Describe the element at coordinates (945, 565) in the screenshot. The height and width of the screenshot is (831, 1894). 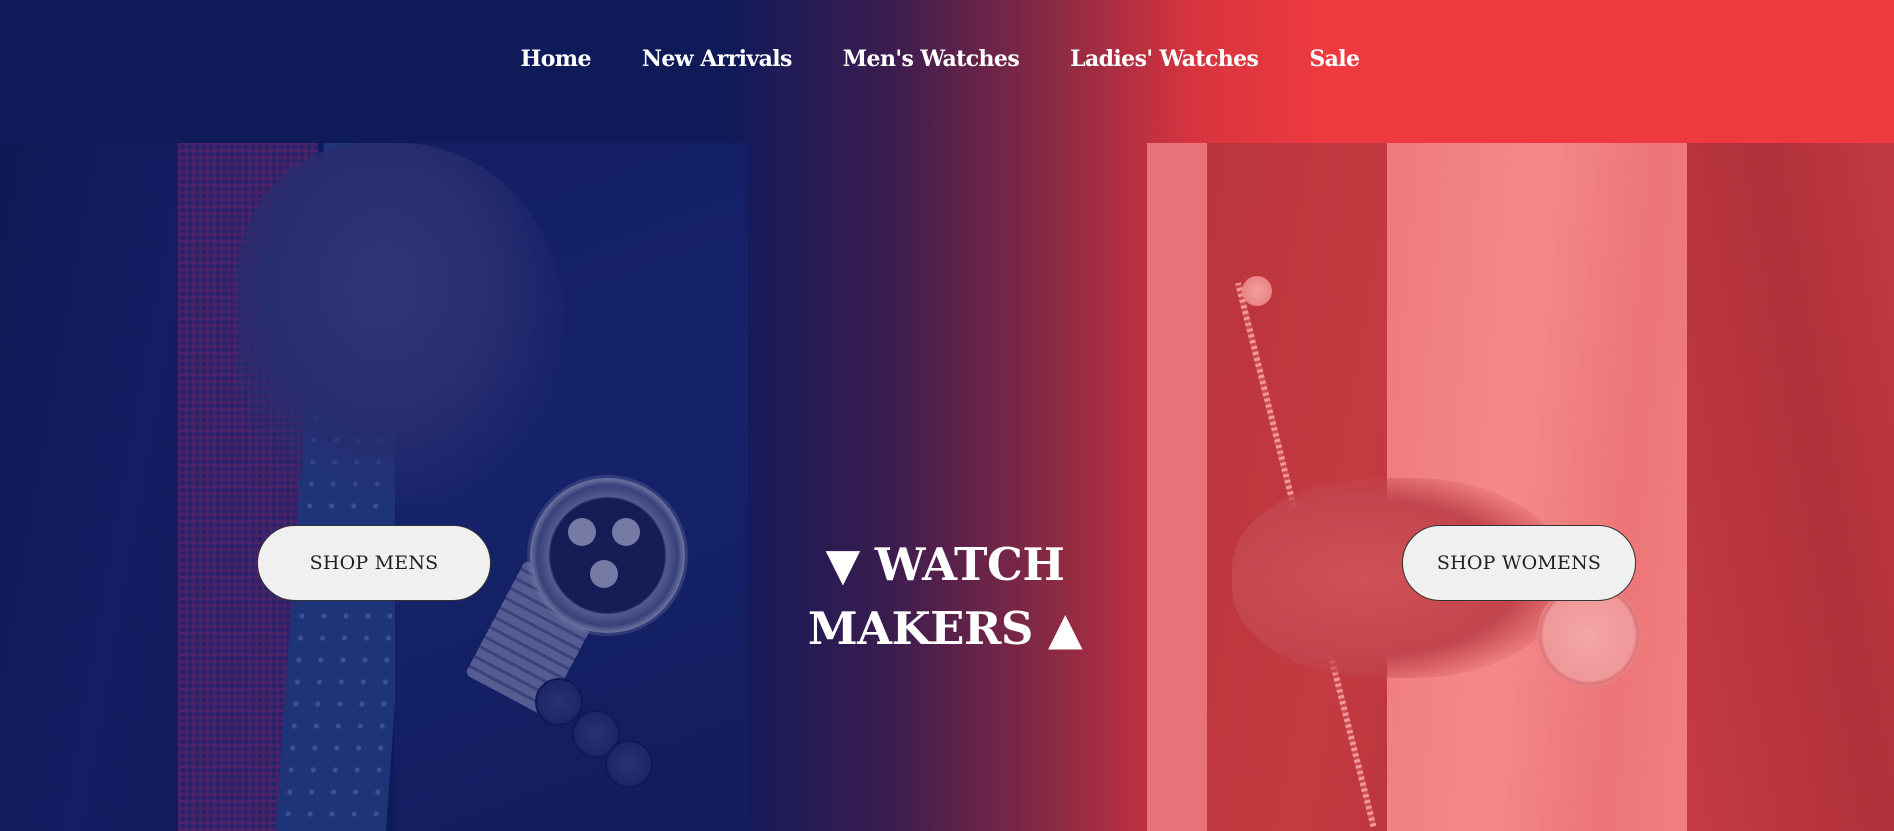
I see `headline-line-1: ▼ WATCH` at that location.